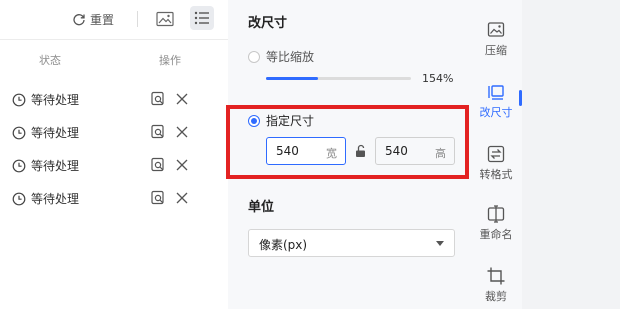 This screenshot has height=309, width=620. What do you see at coordinates (102, 19) in the screenshot?
I see `reset-label: 重置` at bounding box center [102, 19].